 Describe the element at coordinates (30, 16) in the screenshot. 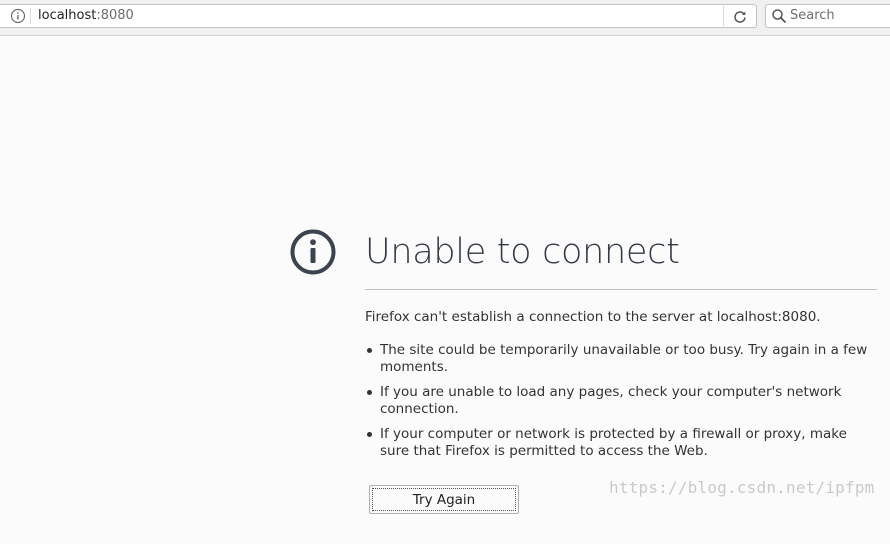

I see `url-separator` at that location.